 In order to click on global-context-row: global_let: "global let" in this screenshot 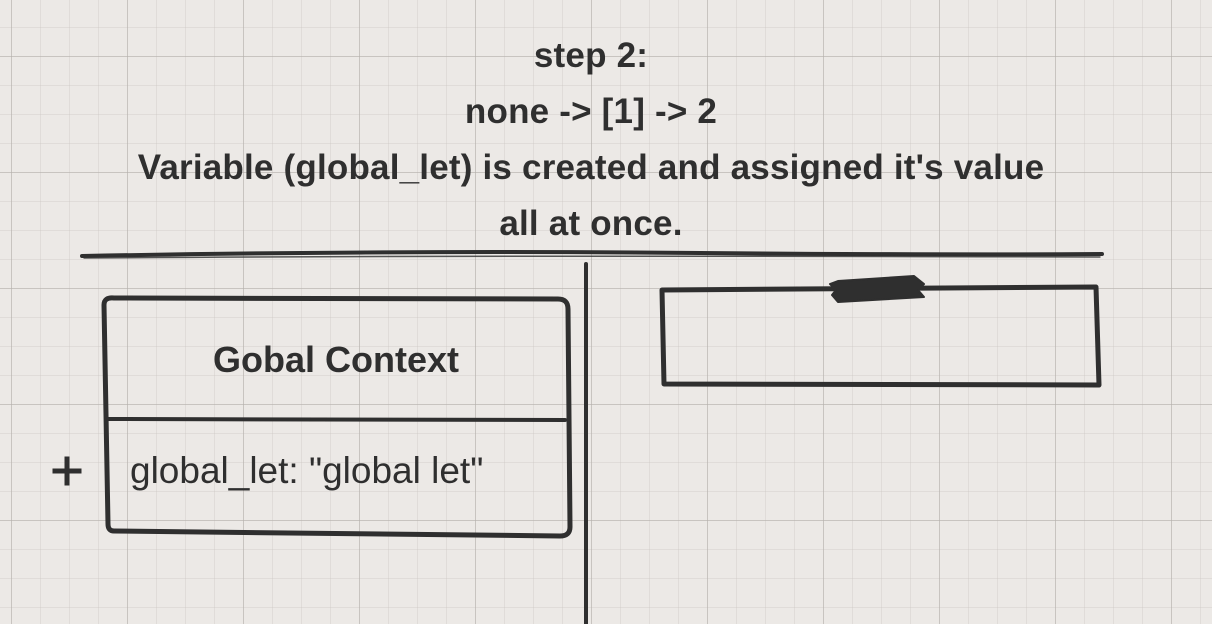, I will do `click(307, 470)`.